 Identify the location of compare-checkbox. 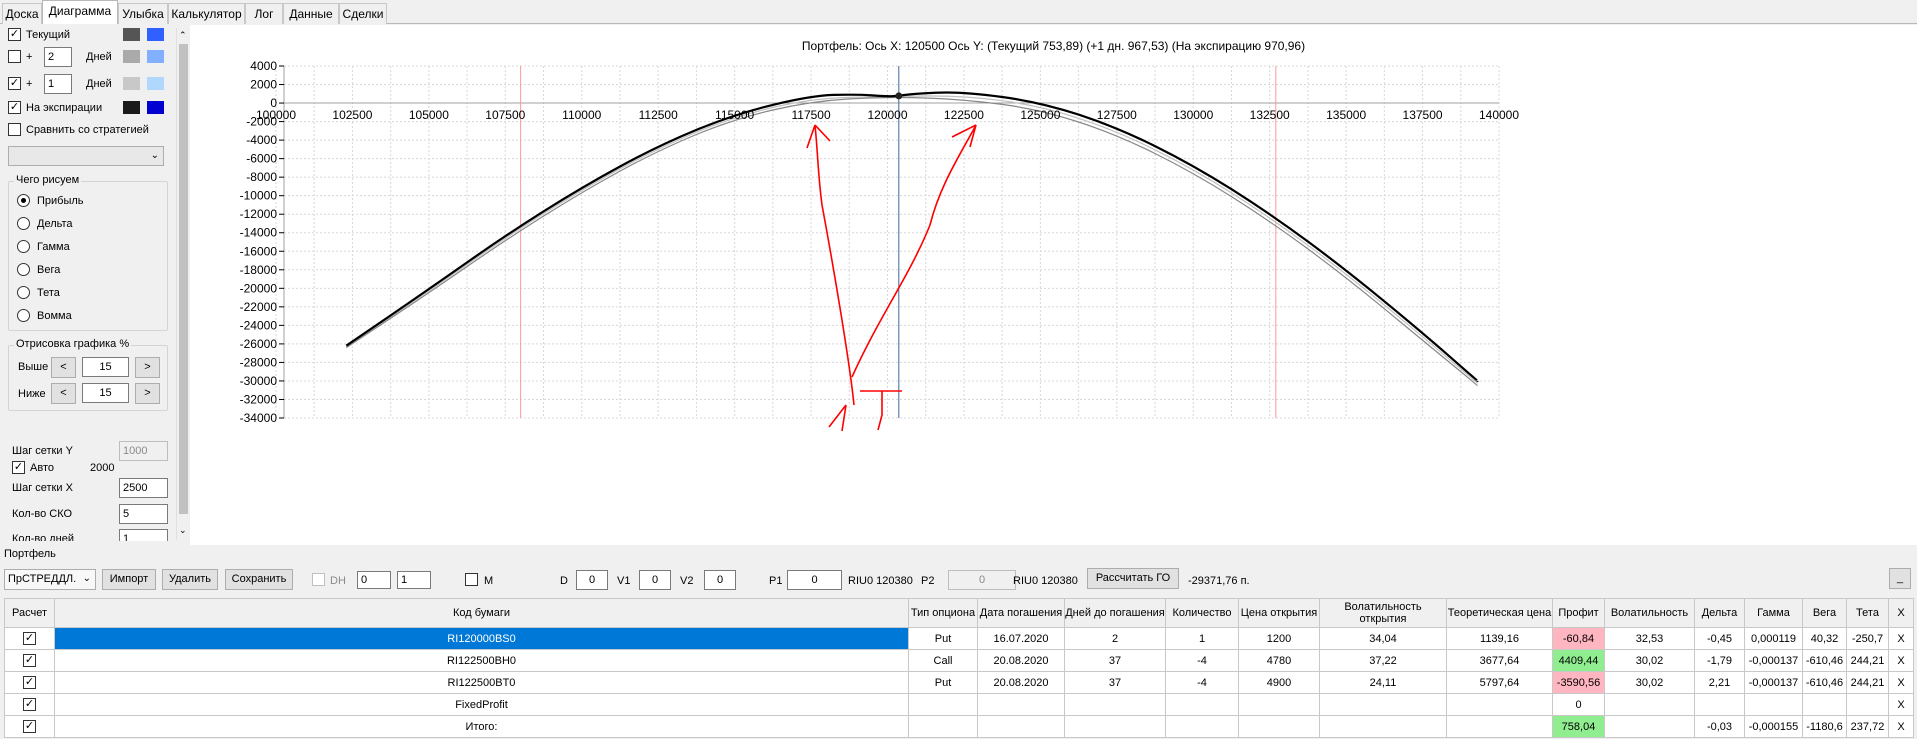
(14, 129).